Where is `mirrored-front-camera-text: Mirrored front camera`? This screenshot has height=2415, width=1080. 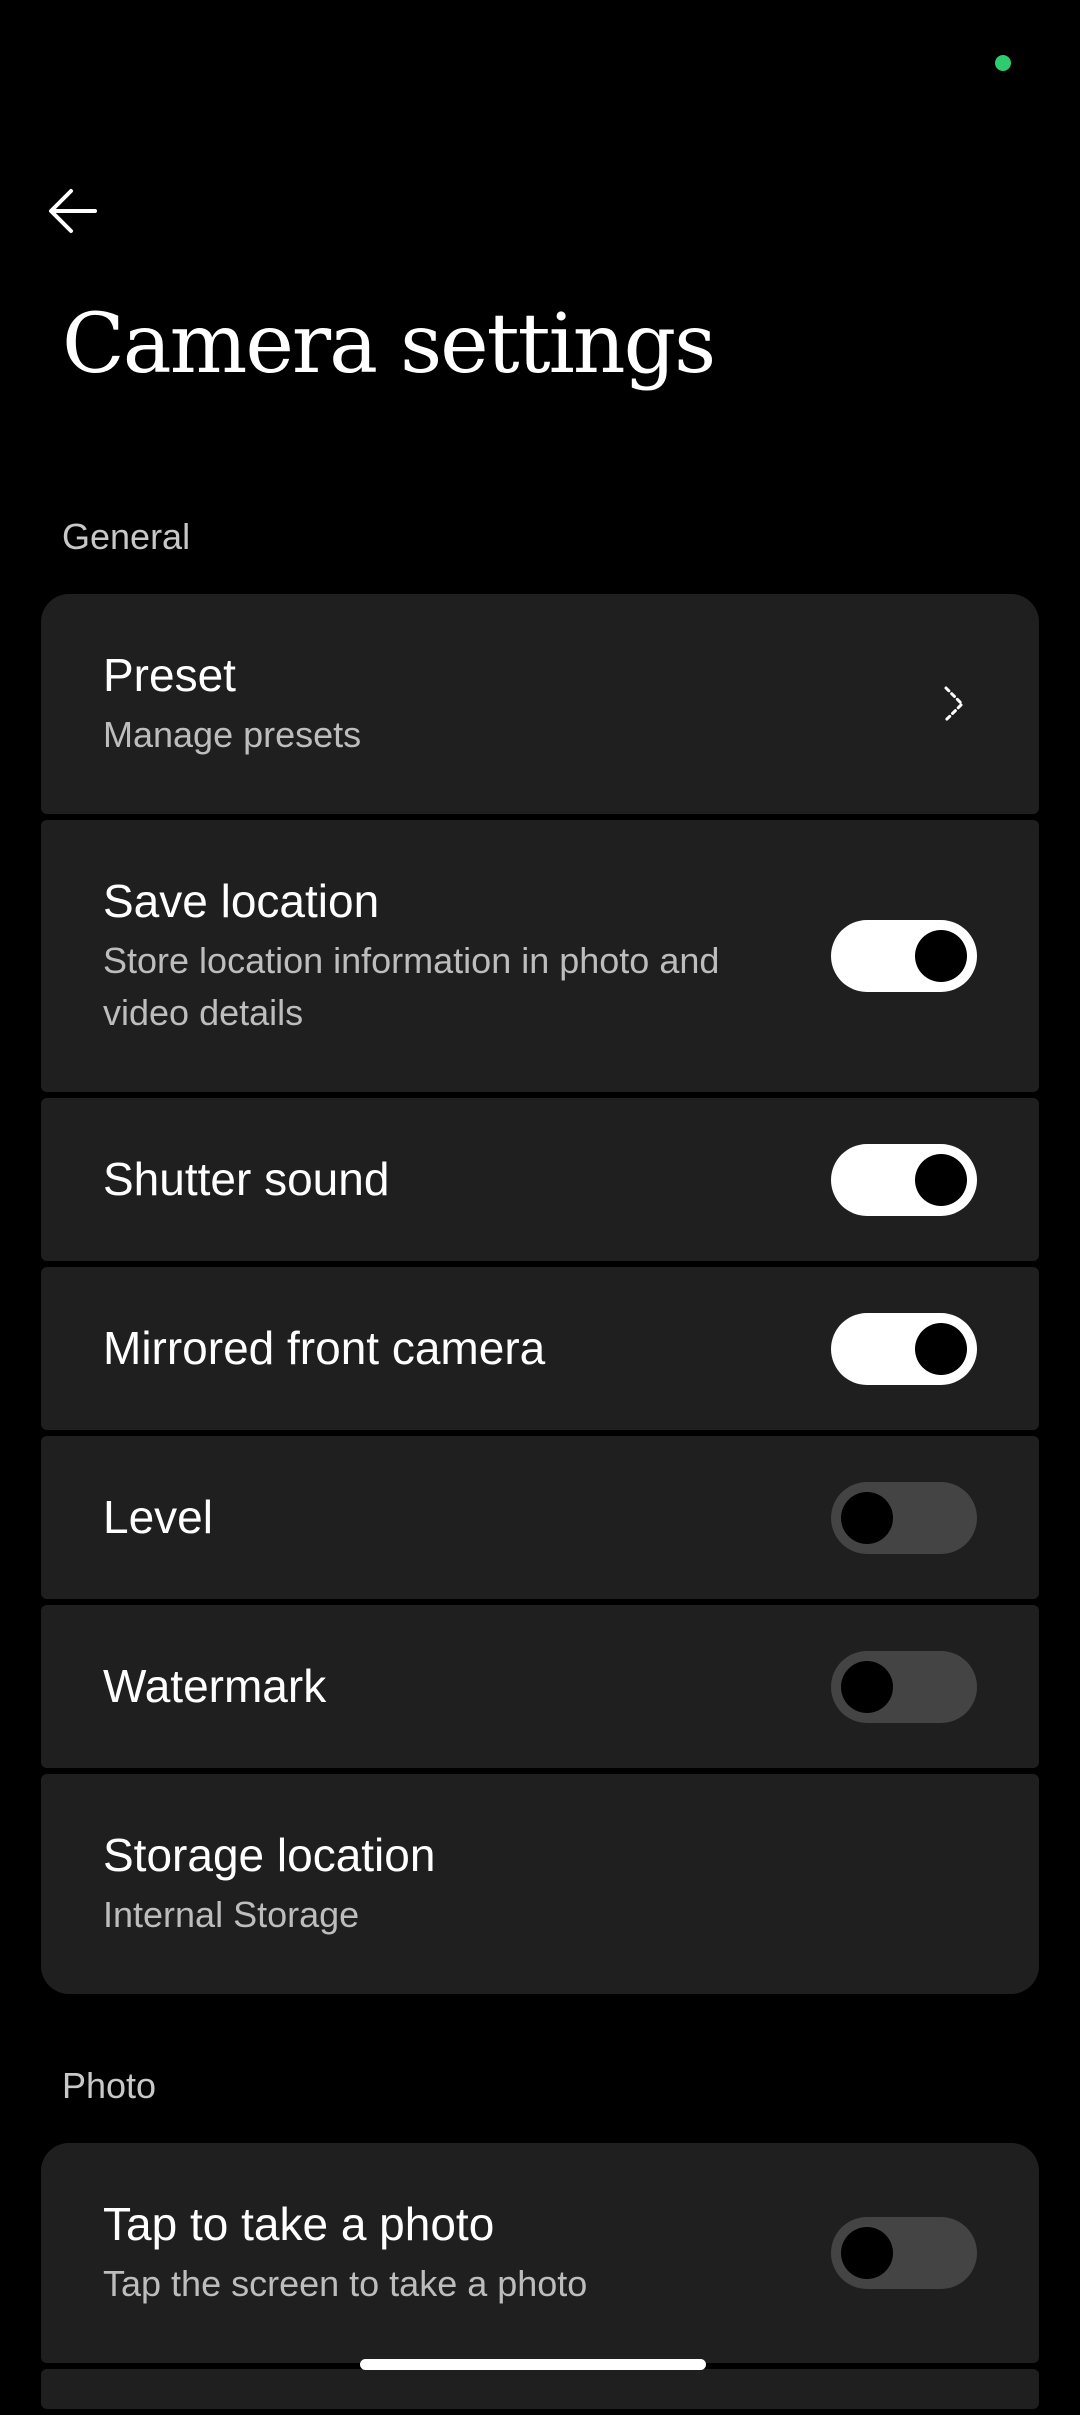 mirrored-front-camera-text: Mirrored front camera is located at coordinates (324, 1348).